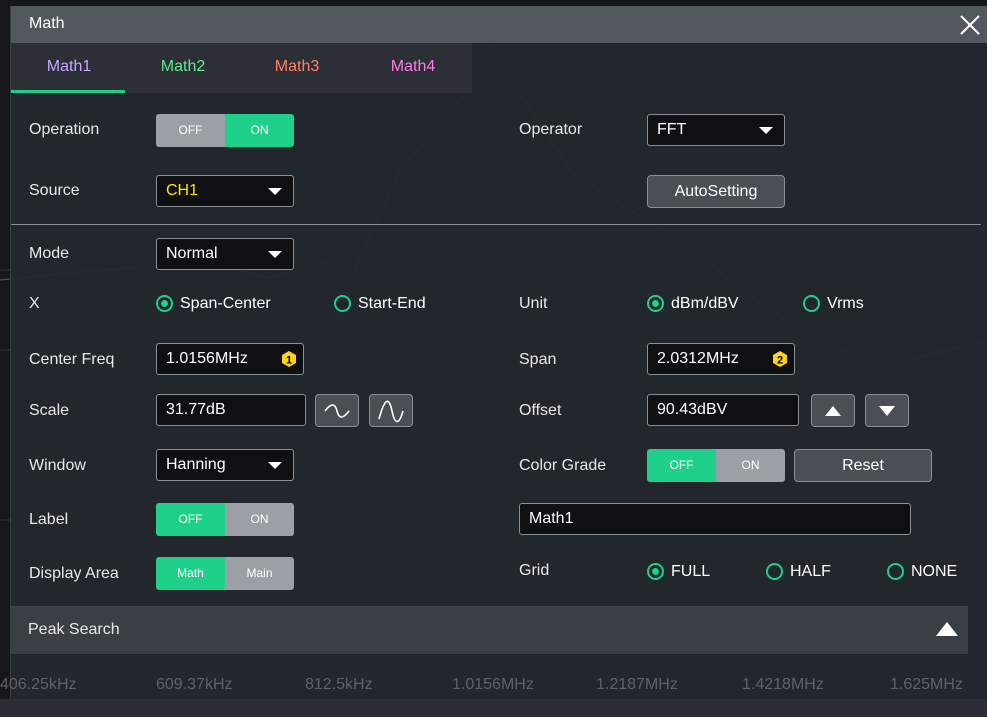 This screenshot has width=987, height=717. I want to click on operation-on-option: ON, so click(259, 130).